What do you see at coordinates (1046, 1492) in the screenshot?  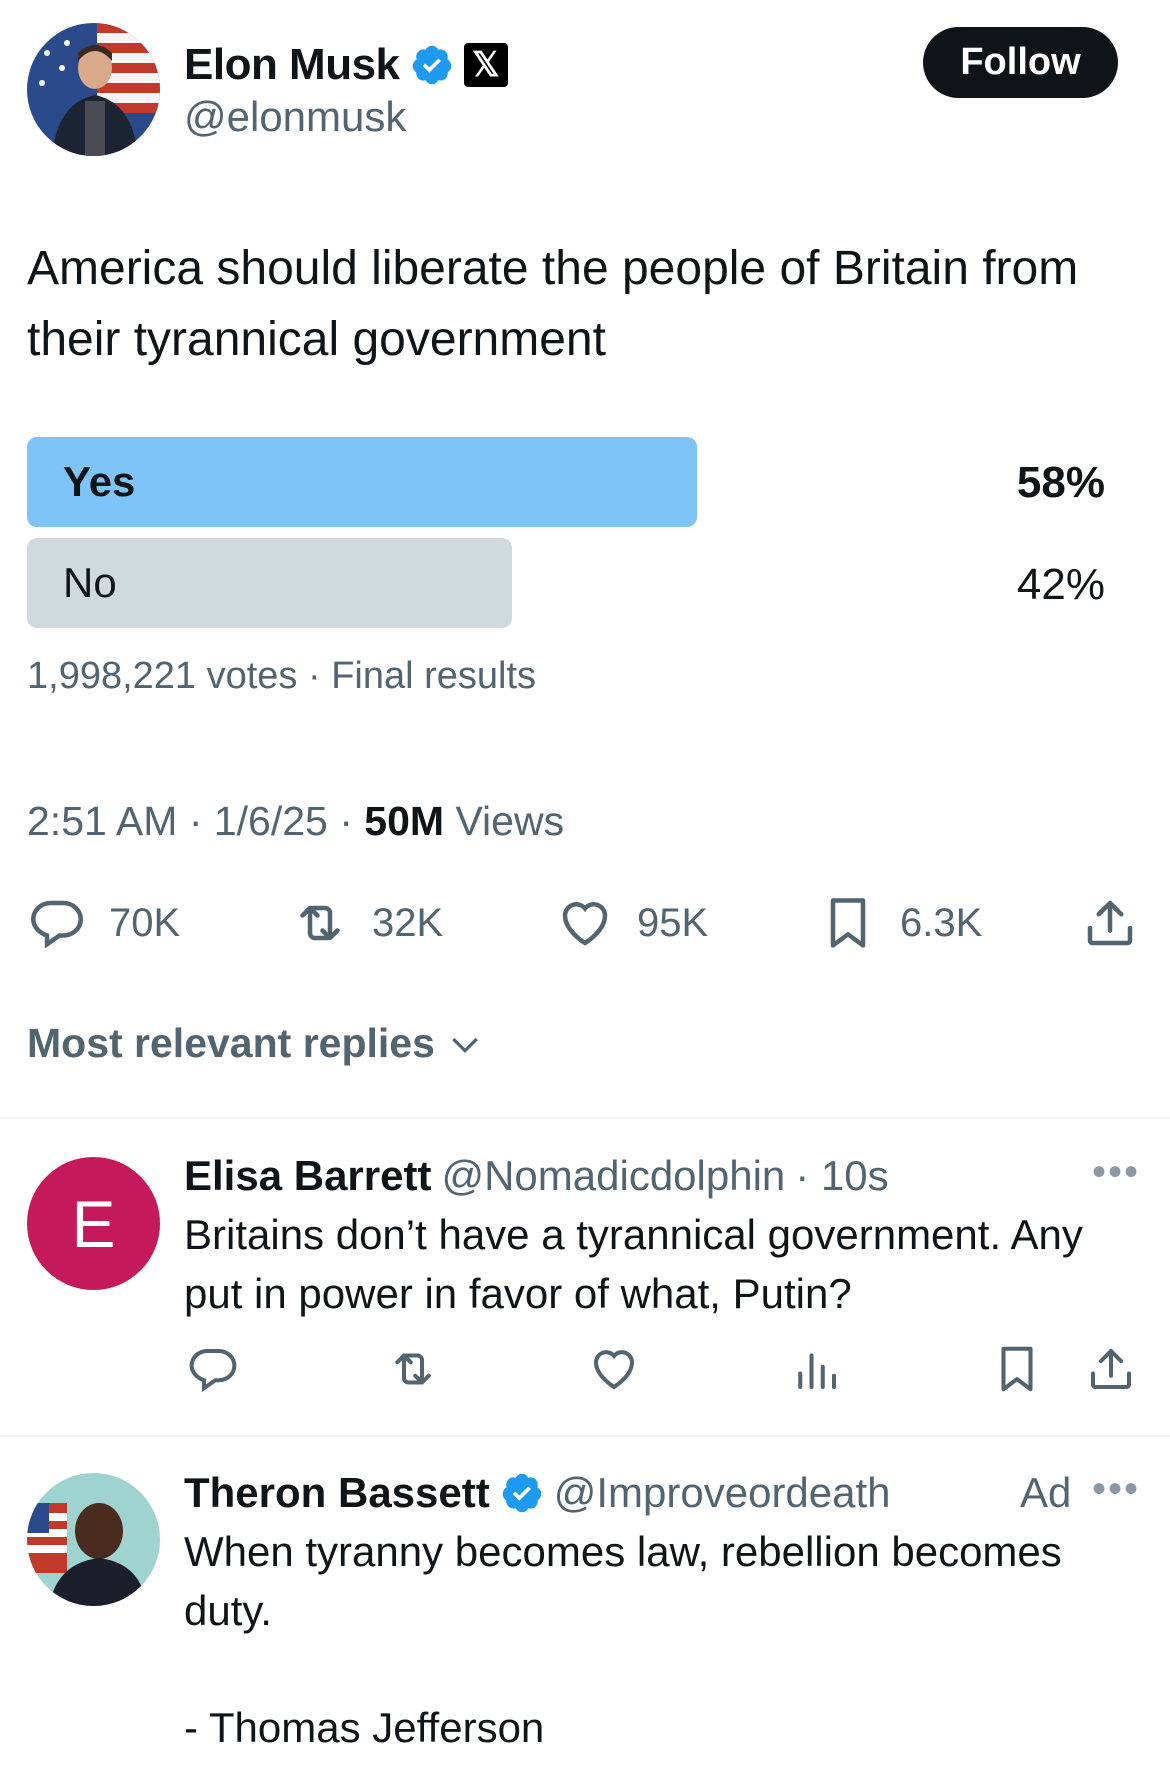 I see `ad-label: Ad` at bounding box center [1046, 1492].